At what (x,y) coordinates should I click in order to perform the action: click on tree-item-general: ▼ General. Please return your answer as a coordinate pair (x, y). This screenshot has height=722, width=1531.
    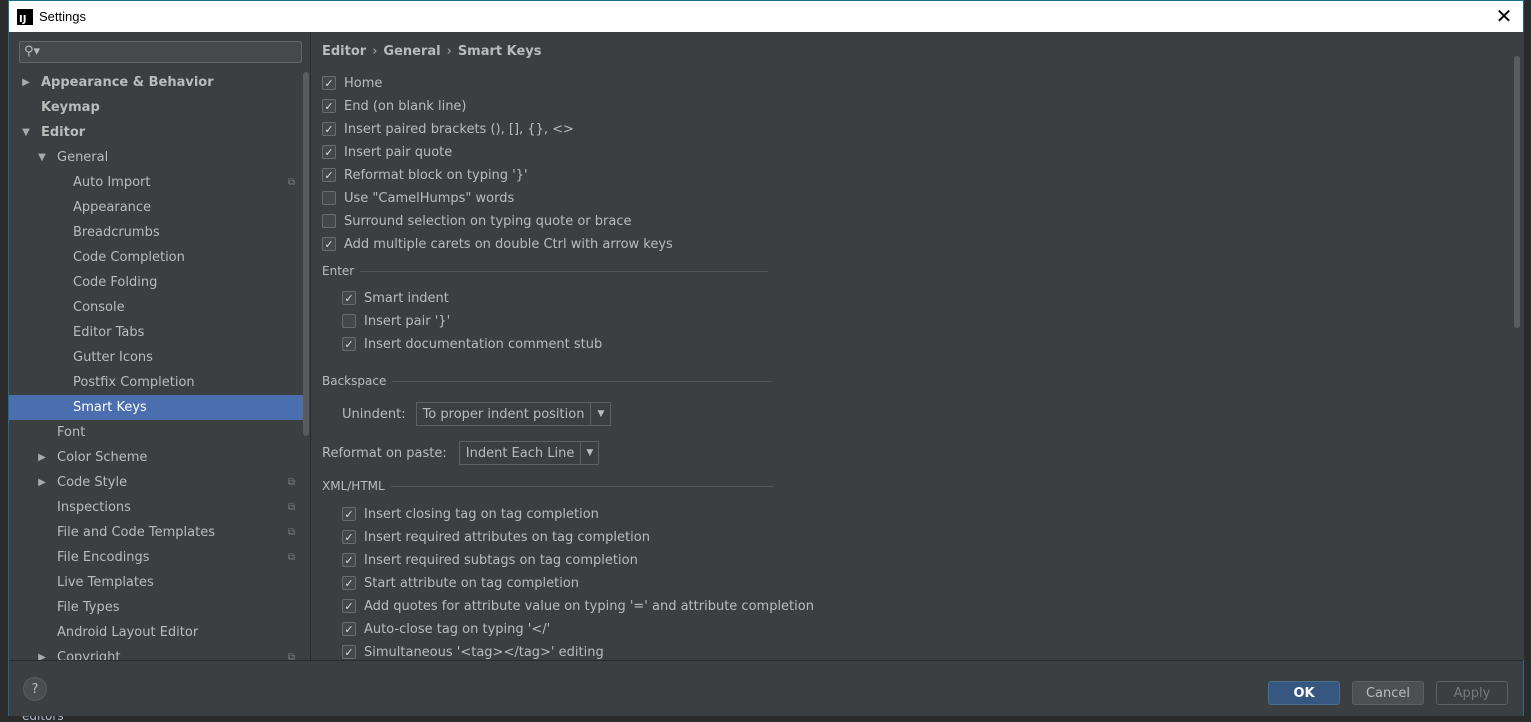
    Looking at the image, I should click on (156, 157).